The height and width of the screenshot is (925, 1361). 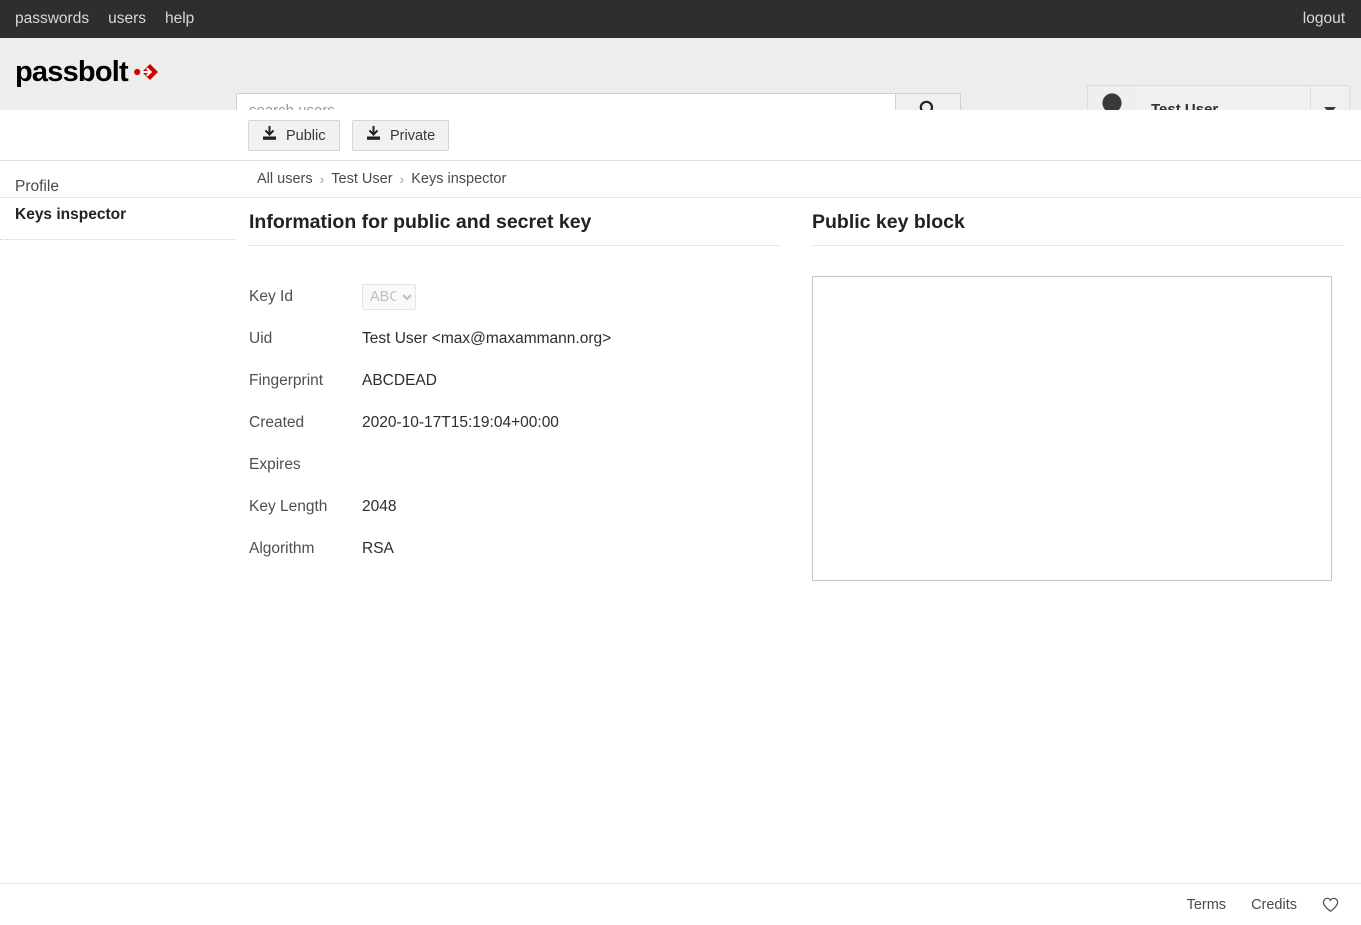 I want to click on key-id-value: ABC, so click(x=389, y=297).